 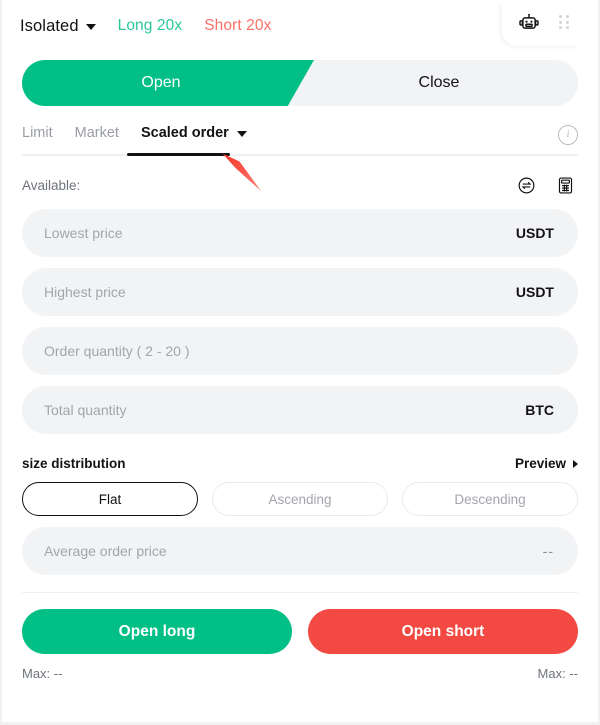 I want to click on available-row: Available:, so click(x=300, y=185).